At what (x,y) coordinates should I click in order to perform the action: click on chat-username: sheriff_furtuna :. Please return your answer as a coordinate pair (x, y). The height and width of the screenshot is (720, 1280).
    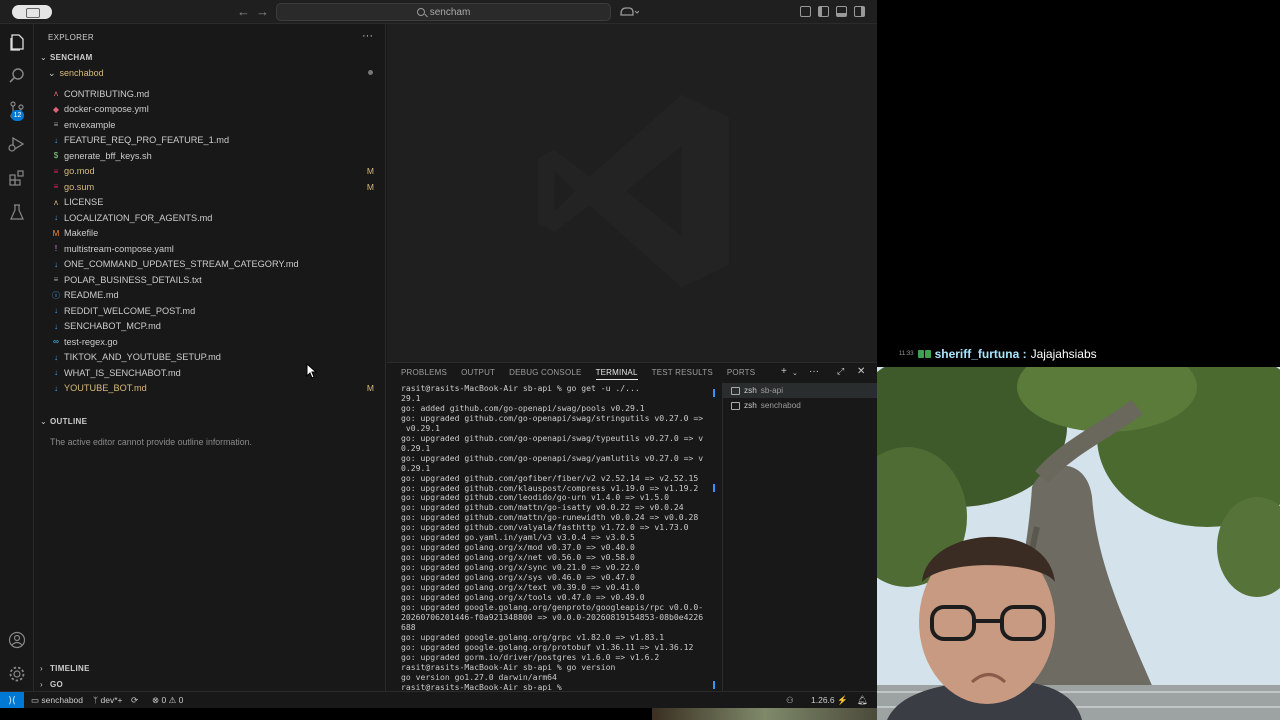
    Looking at the image, I should click on (980, 354).